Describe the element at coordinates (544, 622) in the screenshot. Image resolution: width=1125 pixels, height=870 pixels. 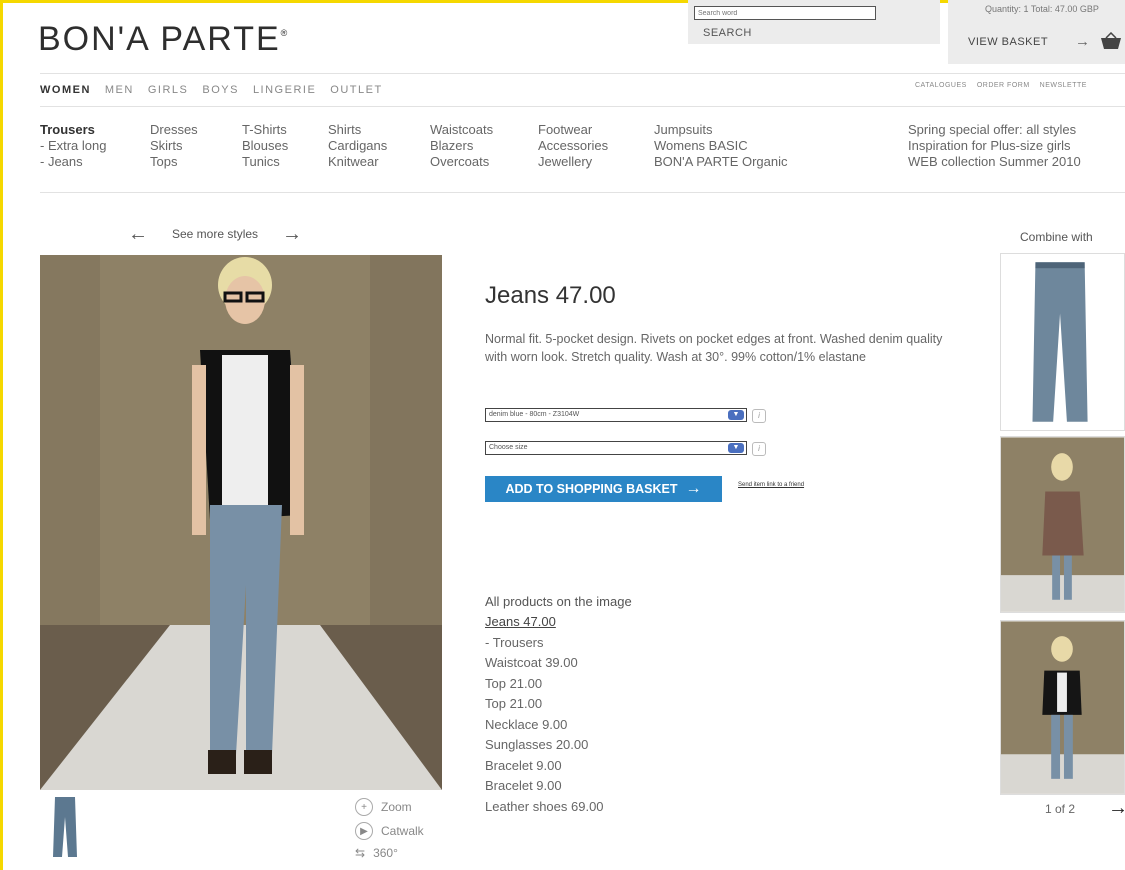
I see `list-item: Jeans 47.00` at that location.